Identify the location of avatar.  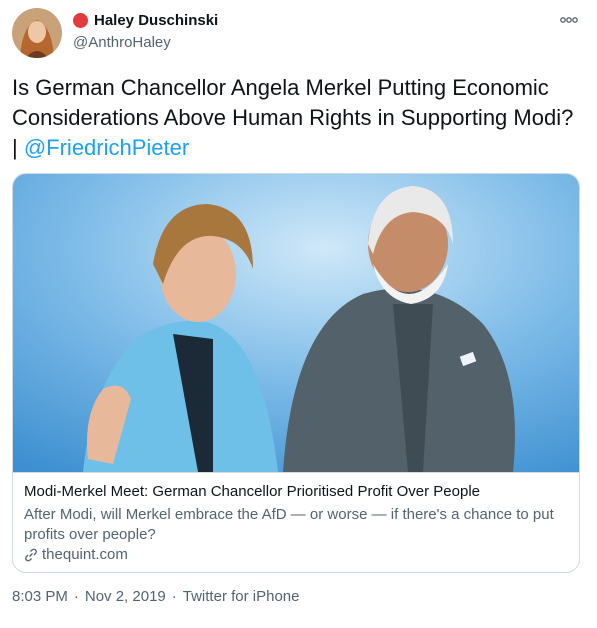
(37, 33).